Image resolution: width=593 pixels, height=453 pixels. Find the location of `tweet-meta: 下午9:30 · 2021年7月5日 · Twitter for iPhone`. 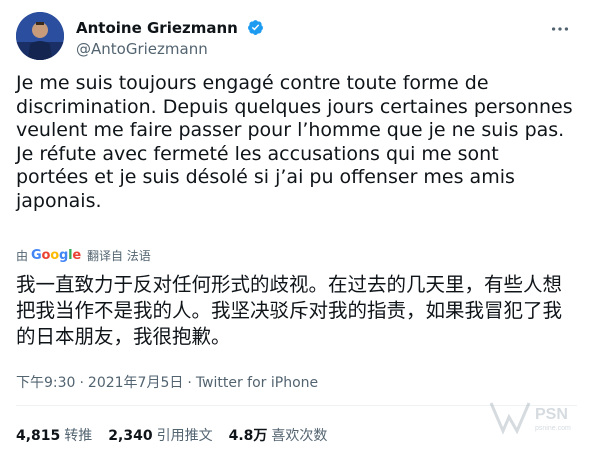

tweet-meta: 下午9:30 · 2021年7月5日 · Twitter for iPhone is located at coordinates (167, 382).